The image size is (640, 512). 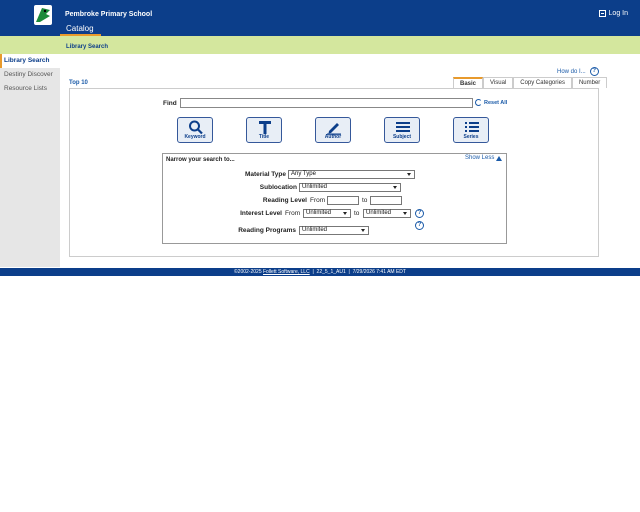 I want to click on breadcrumb-bar: Library Search, so click(x=320, y=45).